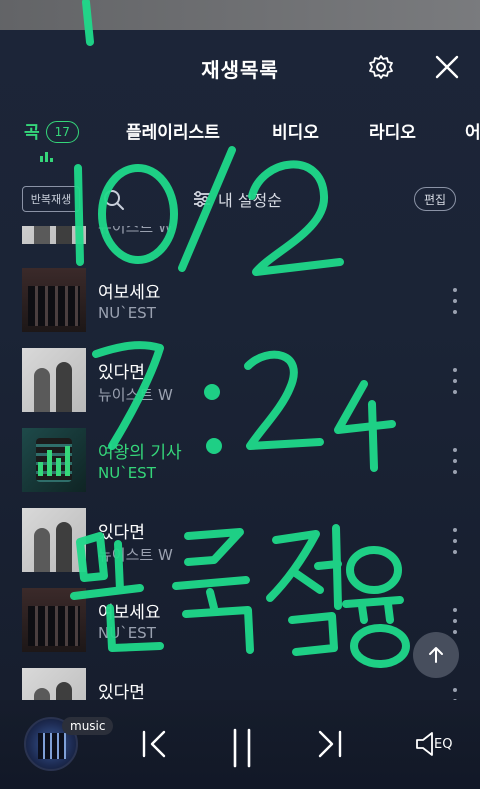 This screenshot has height=789, width=480. Describe the element at coordinates (54, 460) in the screenshot. I see `now-playing-icon` at that location.